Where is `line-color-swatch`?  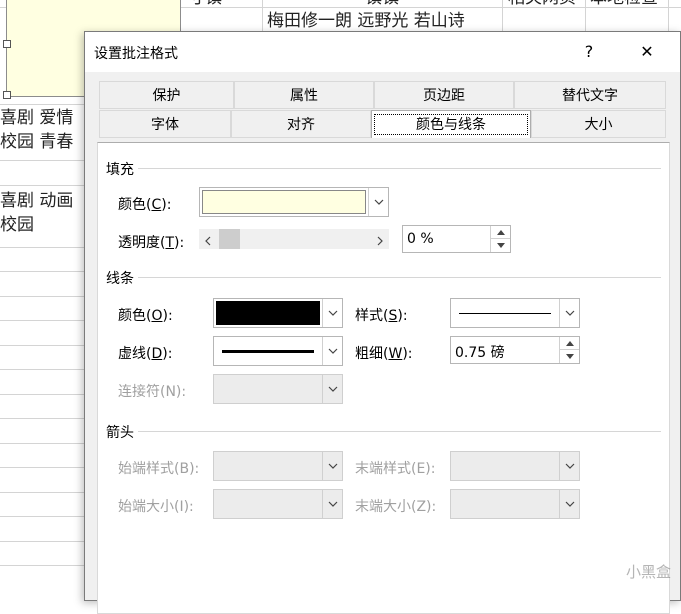
line-color-swatch is located at coordinates (268, 313).